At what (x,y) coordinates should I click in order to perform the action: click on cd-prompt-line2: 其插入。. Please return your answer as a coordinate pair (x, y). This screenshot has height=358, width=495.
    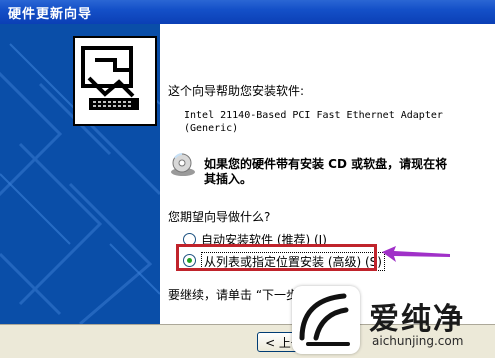
    Looking at the image, I should click on (228, 179).